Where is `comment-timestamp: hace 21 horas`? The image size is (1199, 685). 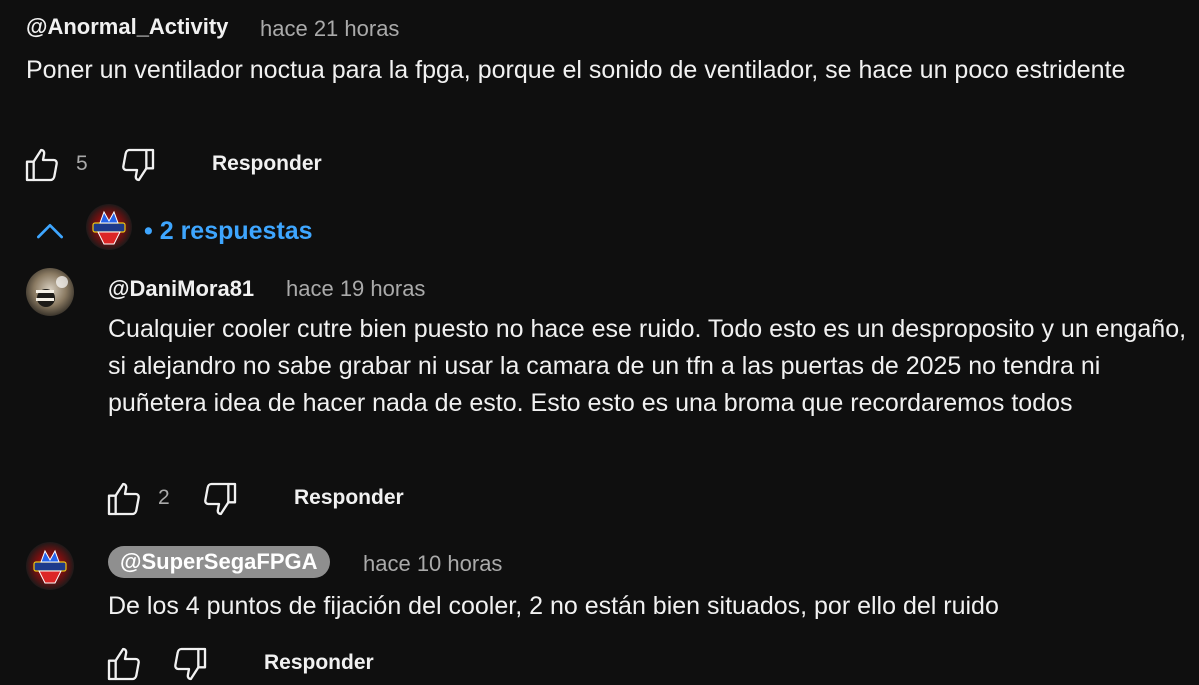
comment-timestamp: hace 21 horas is located at coordinates (329, 29).